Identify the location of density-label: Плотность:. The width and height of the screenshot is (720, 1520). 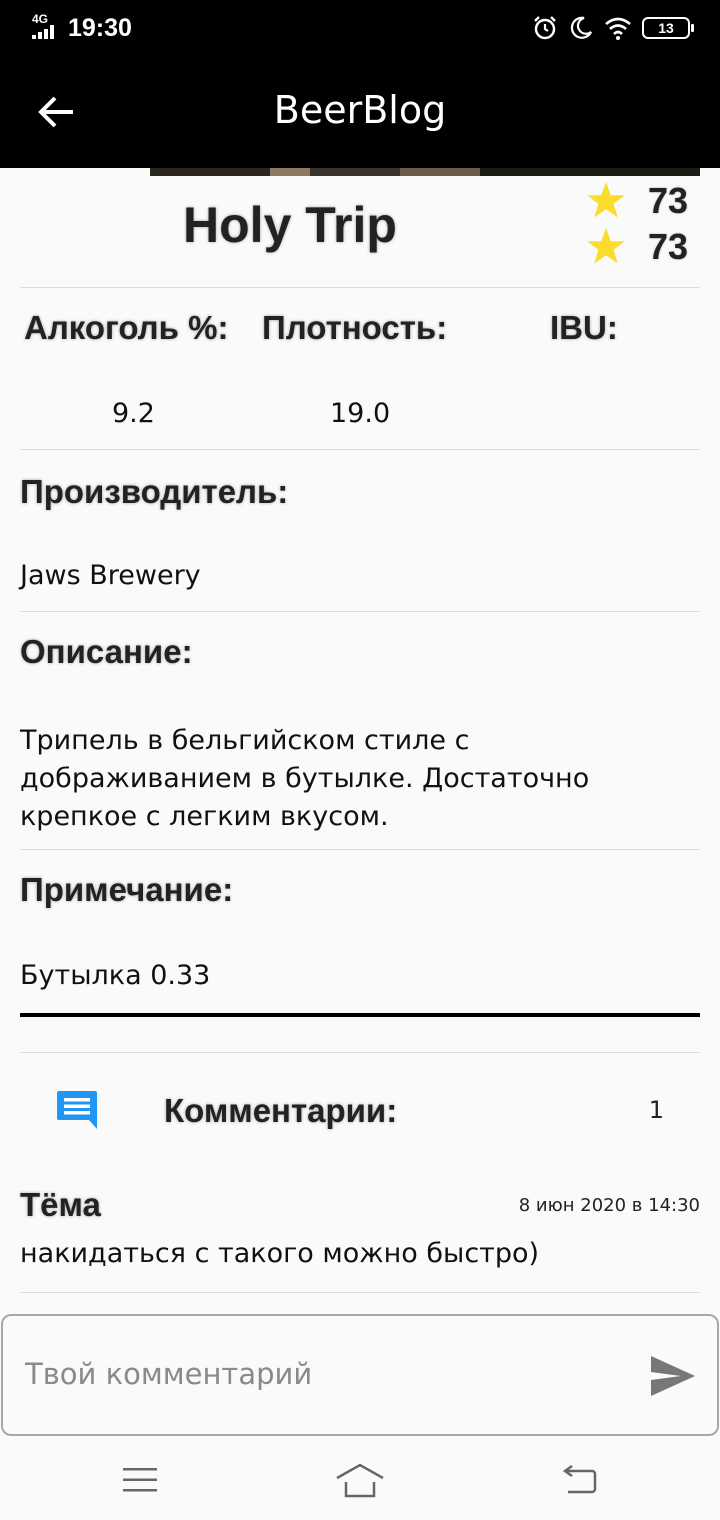
(355, 327).